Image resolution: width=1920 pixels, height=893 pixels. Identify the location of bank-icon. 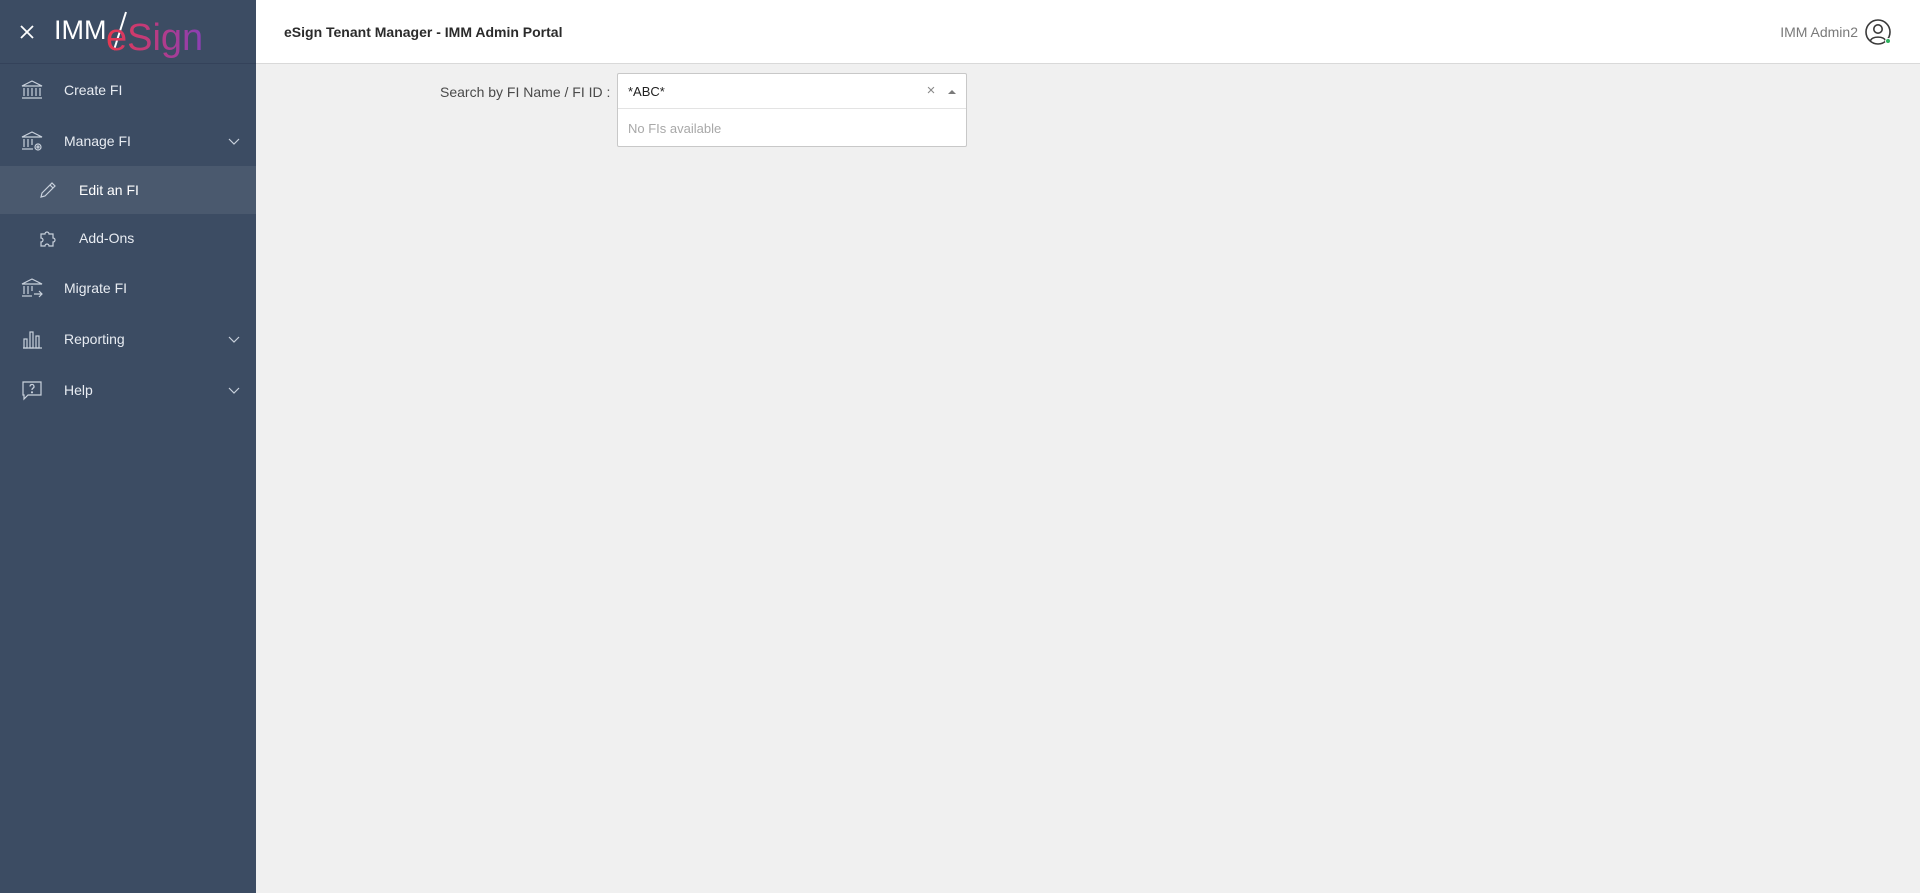
(32, 90).